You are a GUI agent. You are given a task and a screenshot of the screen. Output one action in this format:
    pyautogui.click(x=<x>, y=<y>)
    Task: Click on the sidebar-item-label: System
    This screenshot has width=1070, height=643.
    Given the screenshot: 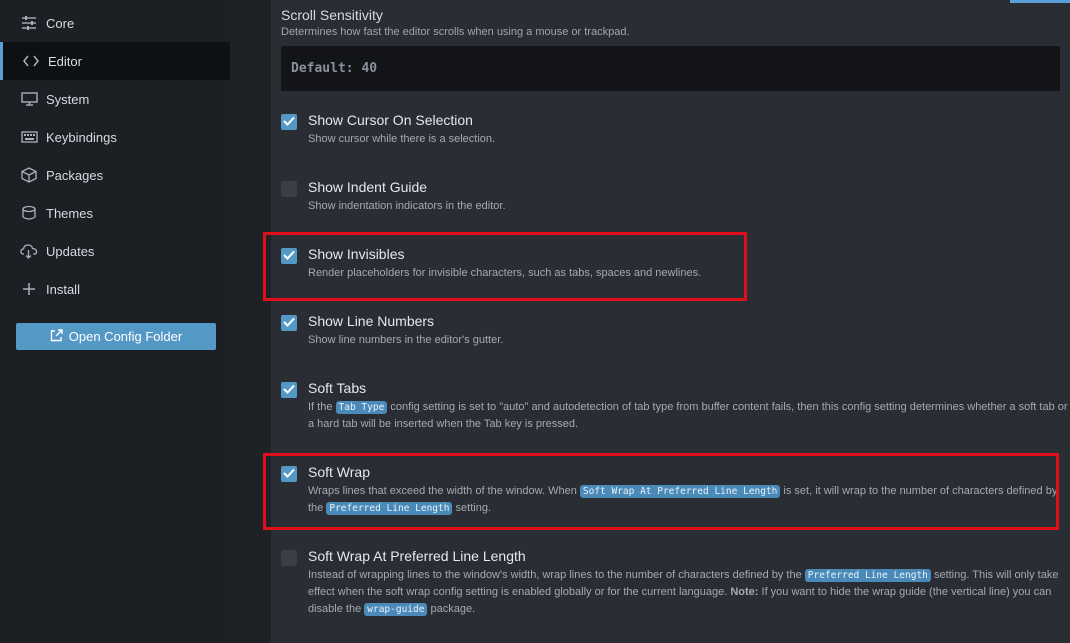 What is the action you would take?
    pyautogui.click(x=68, y=99)
    